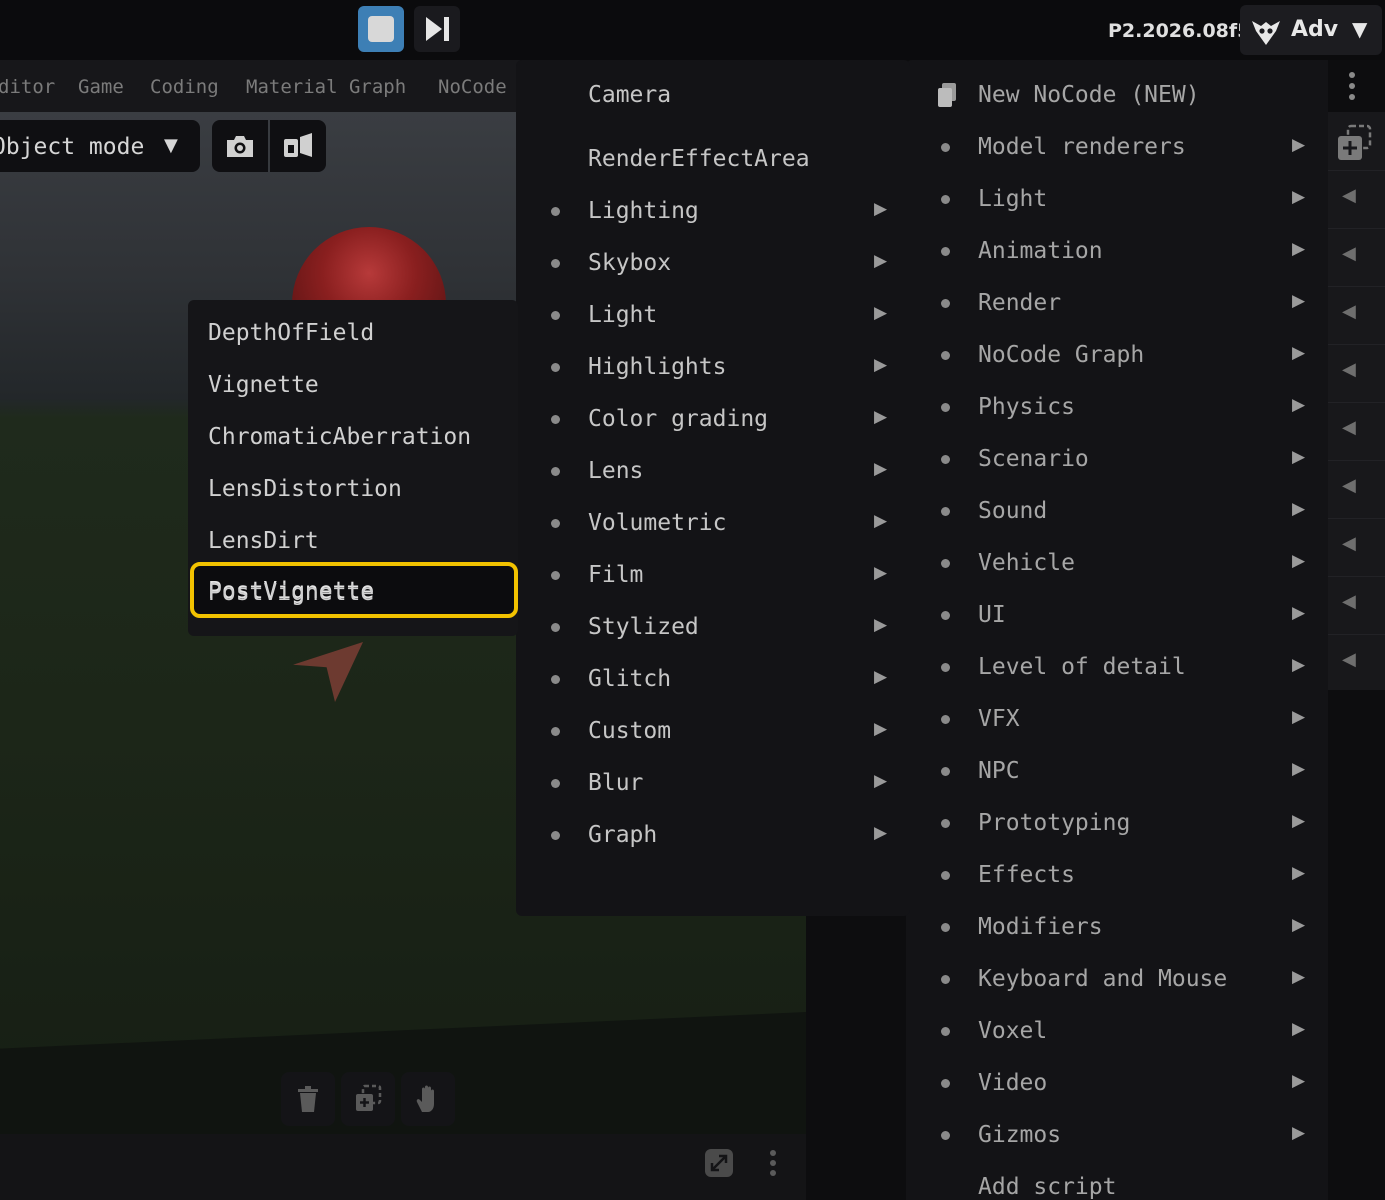  I want to click on submenu-item-depthoffield: DepthOfField, so click(353, 330).